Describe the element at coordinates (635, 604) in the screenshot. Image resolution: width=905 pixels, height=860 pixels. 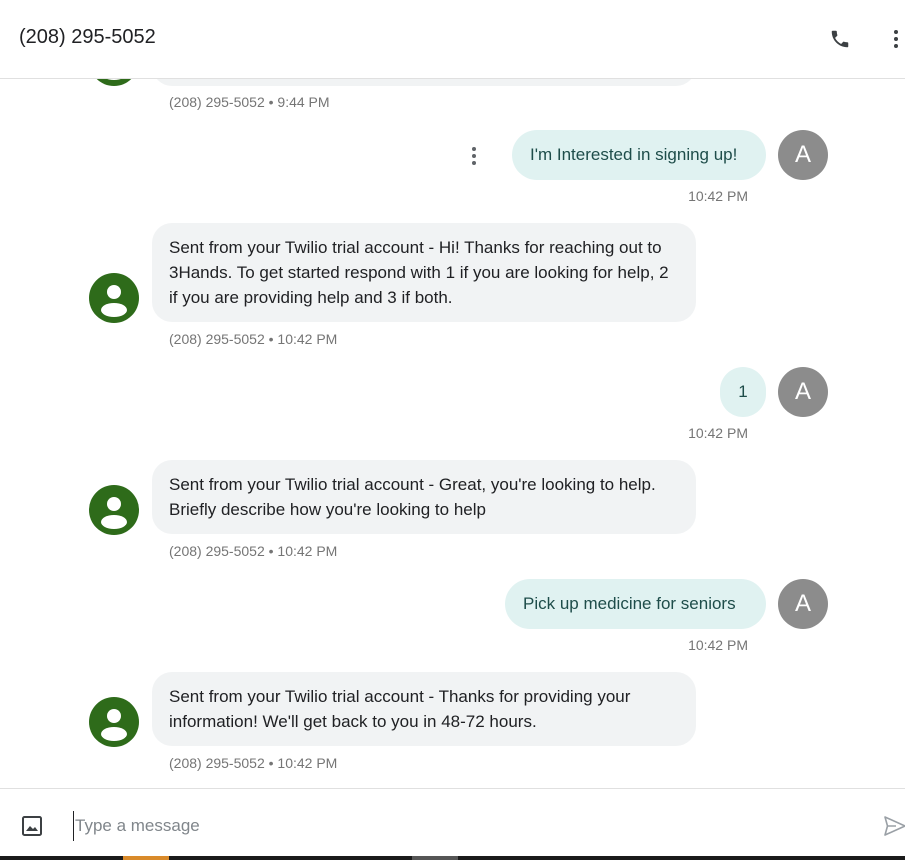
I see `outgoing-message-bubble: Pick up medicine for seniors` at that location.